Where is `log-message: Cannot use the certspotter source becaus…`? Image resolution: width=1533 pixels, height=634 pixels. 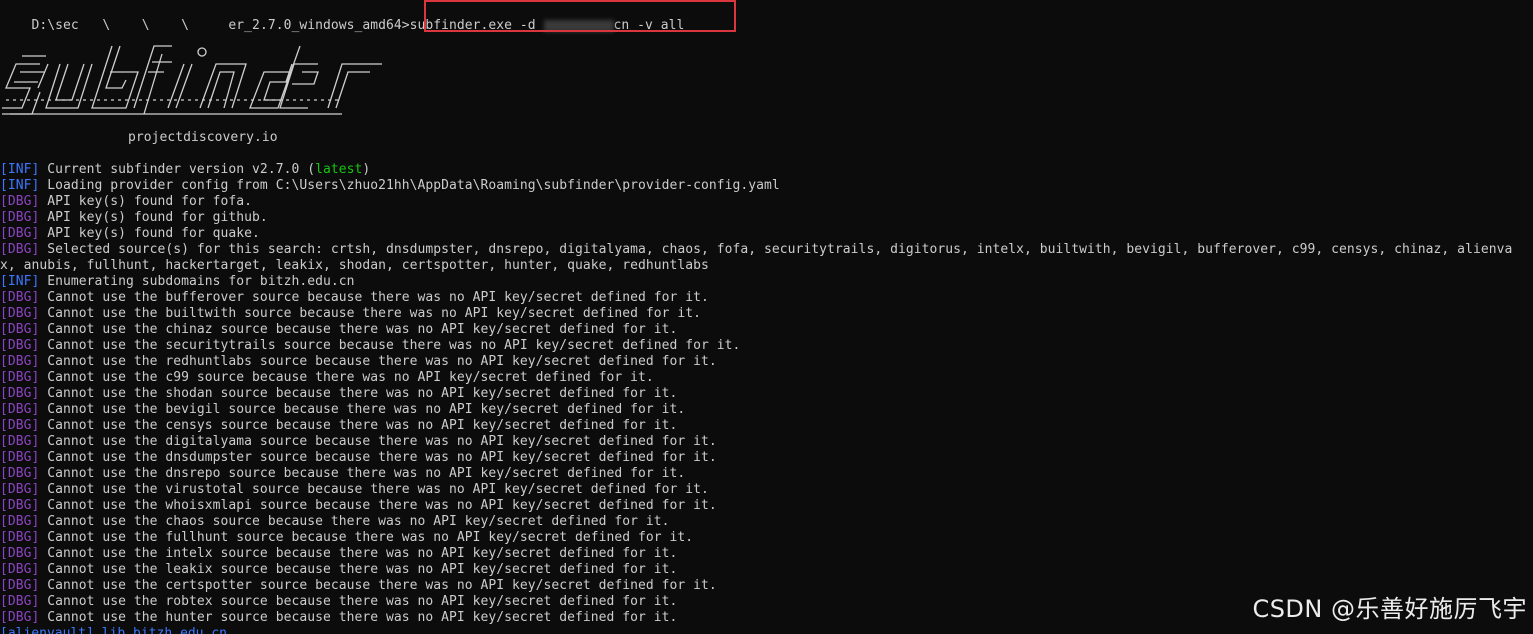 log-message: Cannot use the certspotter source becaus… is located at coordinates (378, 585).